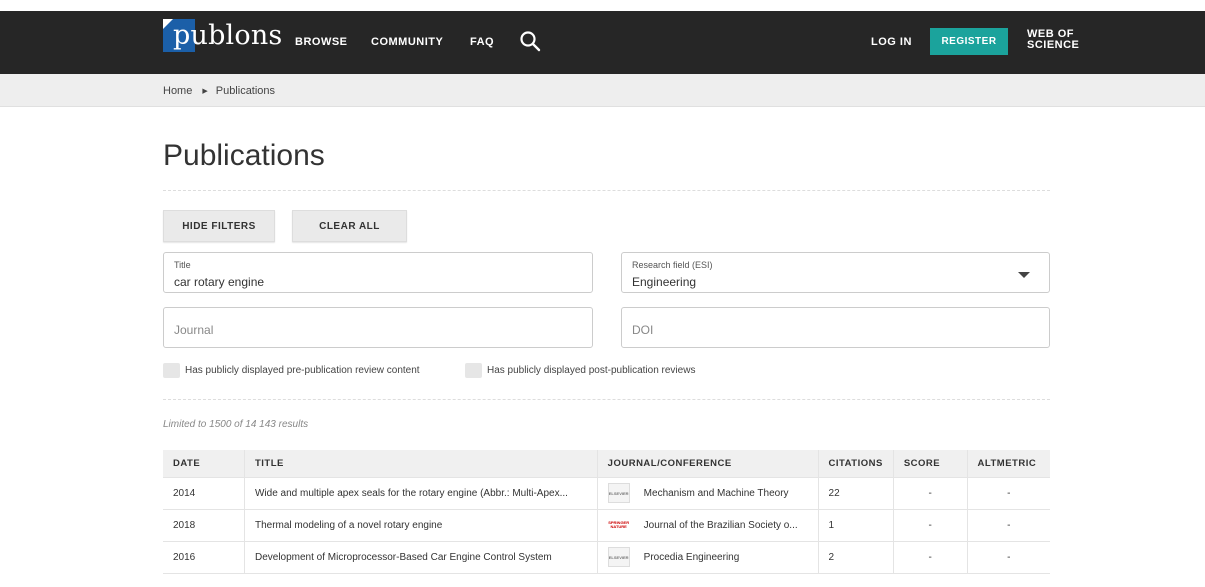 The height and width of the screenshot is (587, 1205). Describe the element at coordinates (664, 282) in the screenshot. I see `research-field-value: Engineering` at that location.